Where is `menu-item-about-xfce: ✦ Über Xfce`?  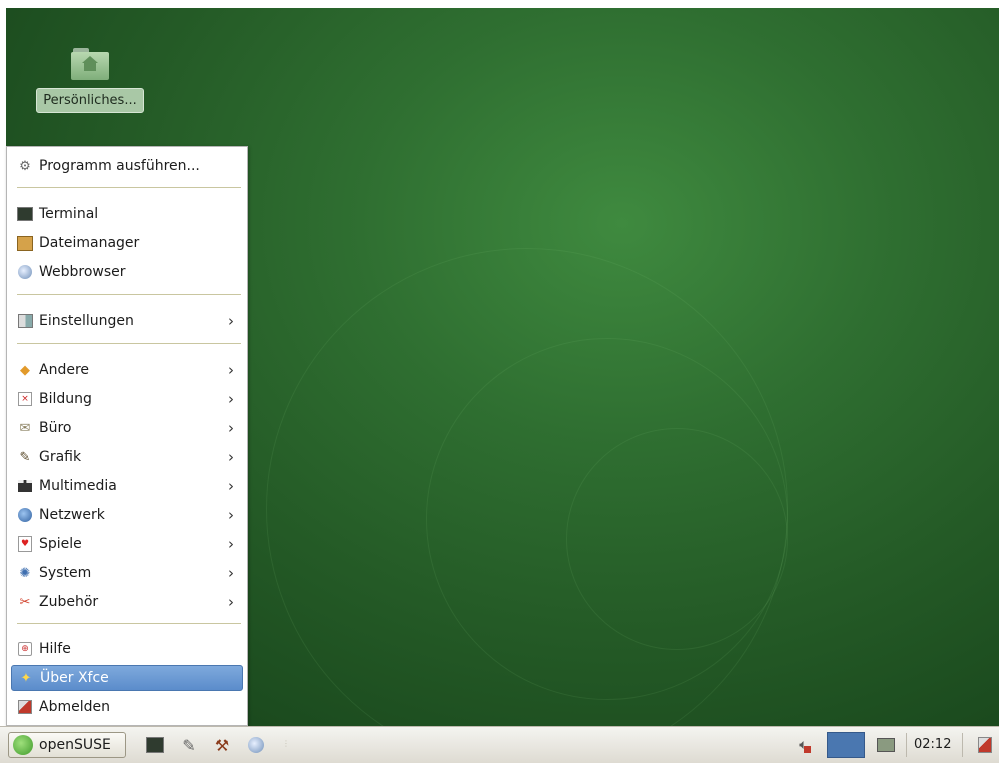 menu-item-about-xfce: ✦ Über Xfce is located at coordinates (127, 678).